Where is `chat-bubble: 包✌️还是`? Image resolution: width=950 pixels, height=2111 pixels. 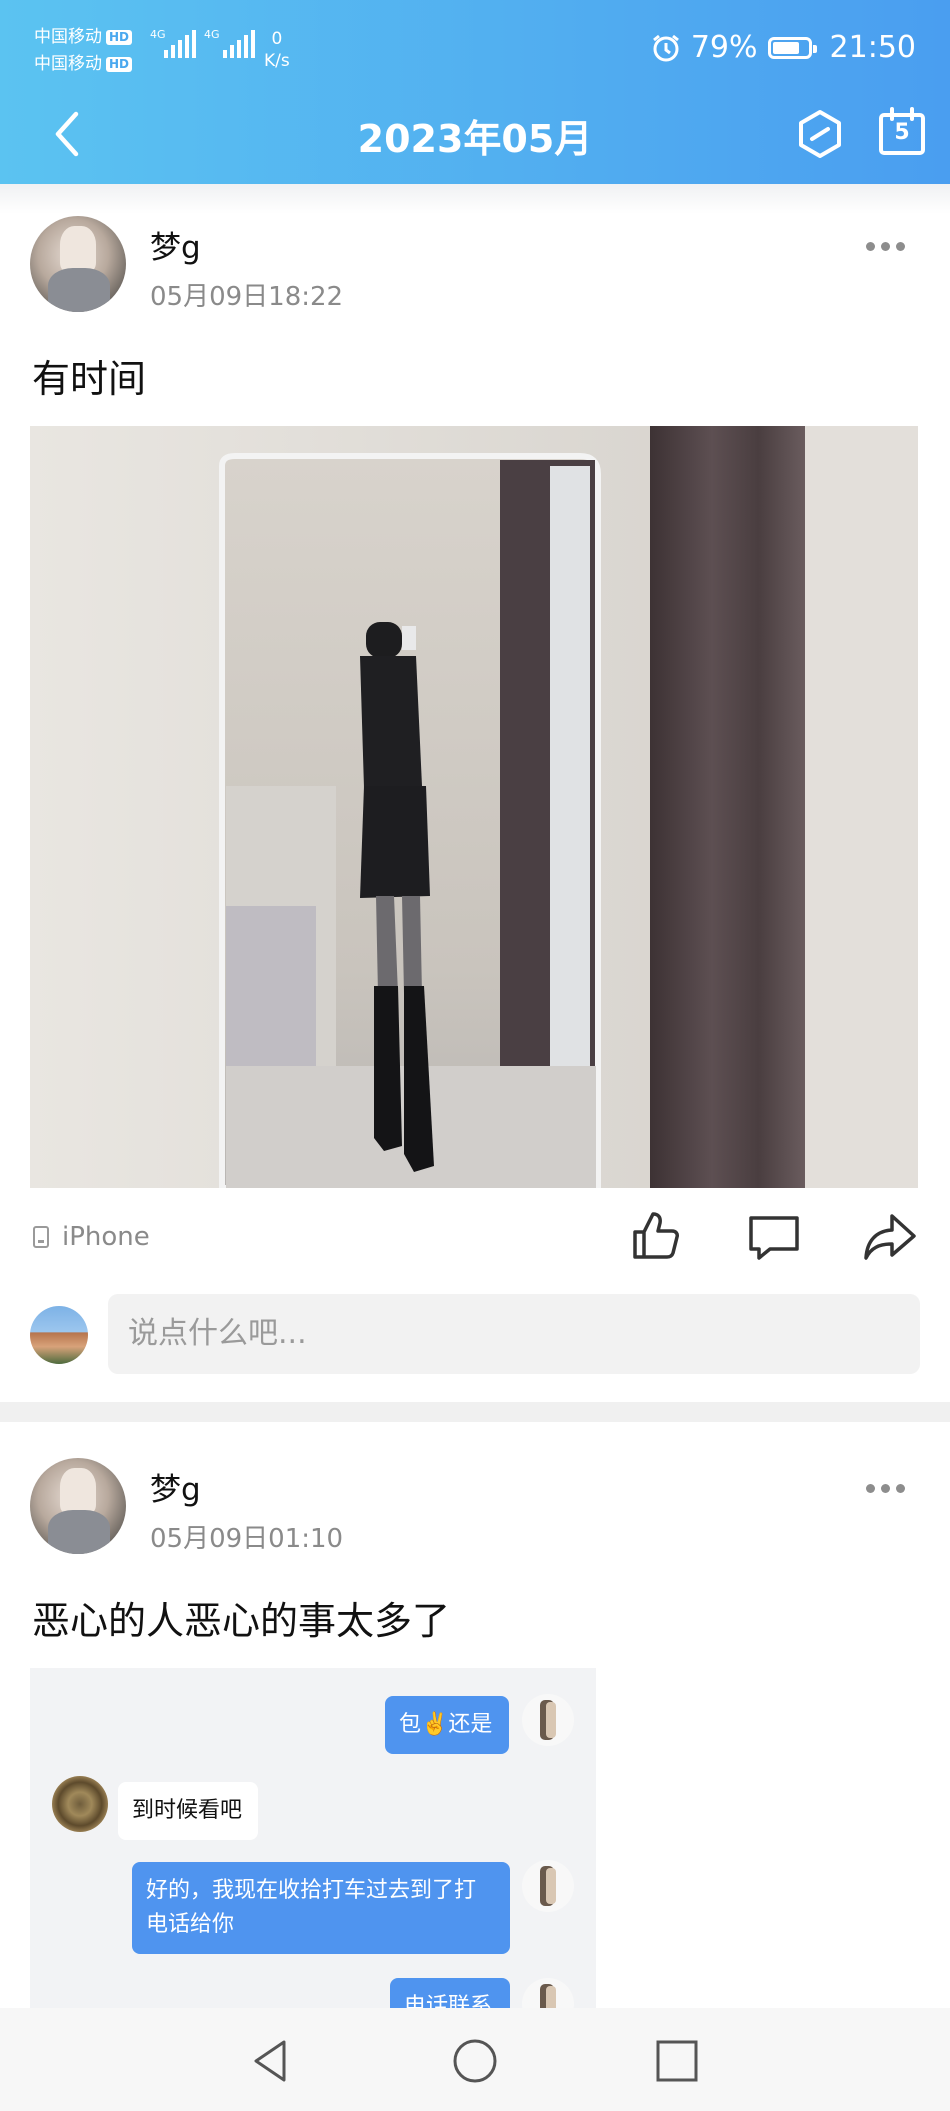
chat-bubble: 包✌️还是 is located at coordinates (447, 1725).